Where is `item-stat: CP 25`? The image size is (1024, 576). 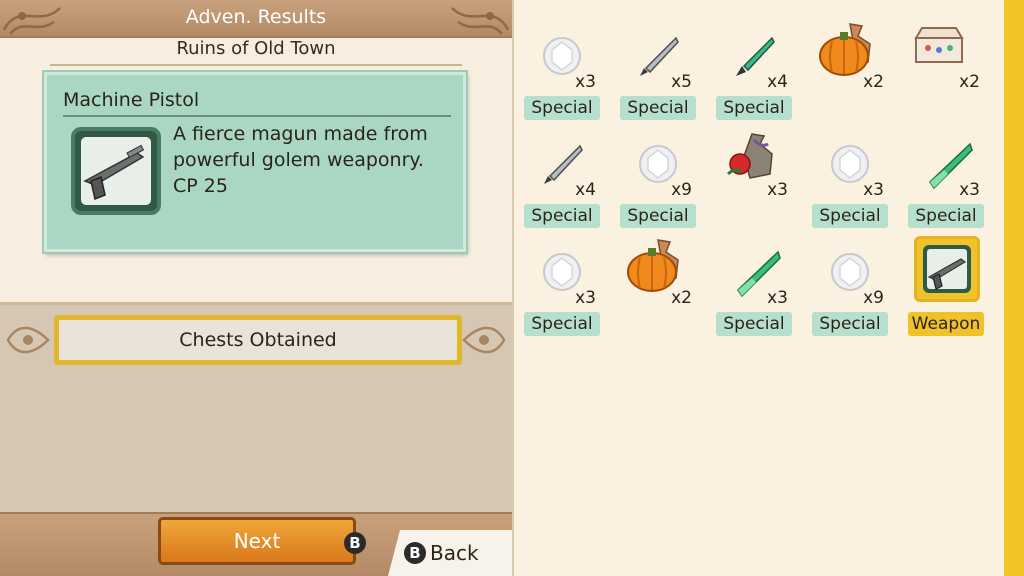
item-stat: CP 25 is located at coordinates (200, 186).